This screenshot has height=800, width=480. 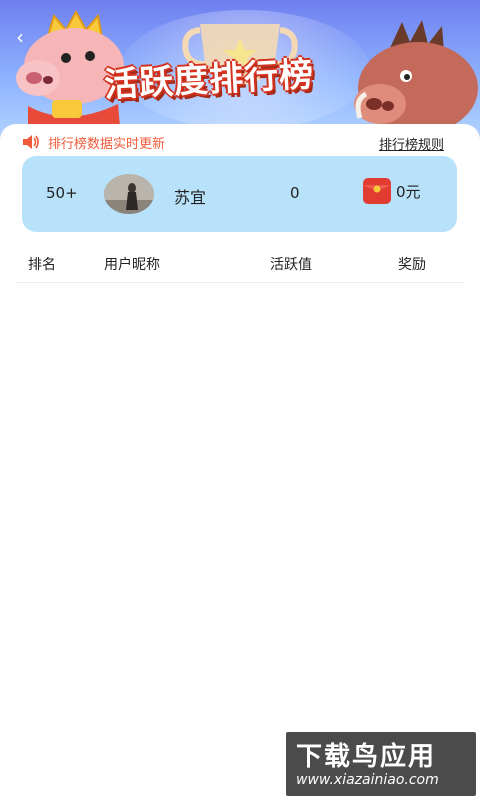 I want to click on my-rank-card: 50+ 苏宜 0 0元, so click(x=239, y=194).